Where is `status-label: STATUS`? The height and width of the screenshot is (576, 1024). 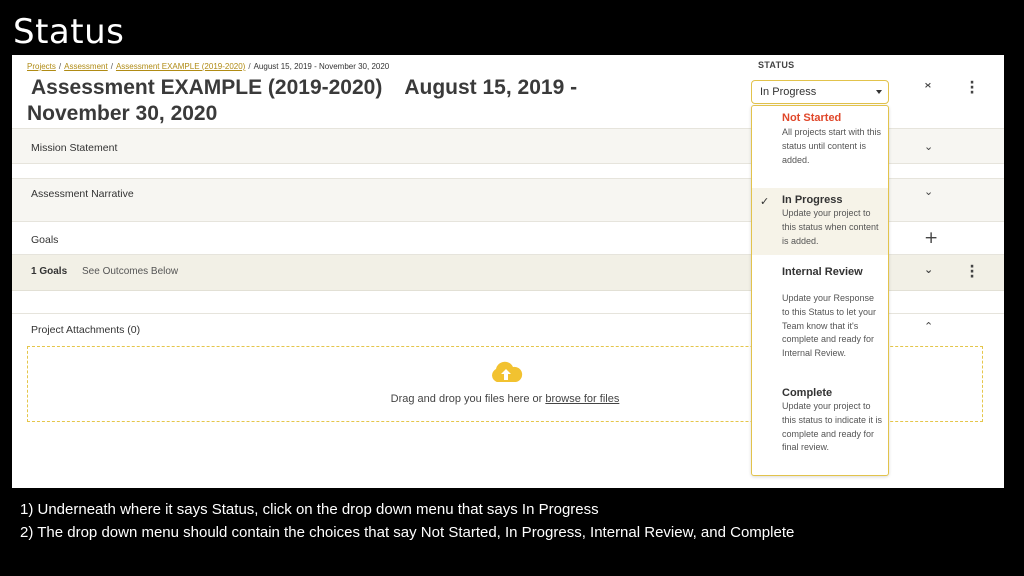
status-label: STATUS is located at coordinates (776, 65).